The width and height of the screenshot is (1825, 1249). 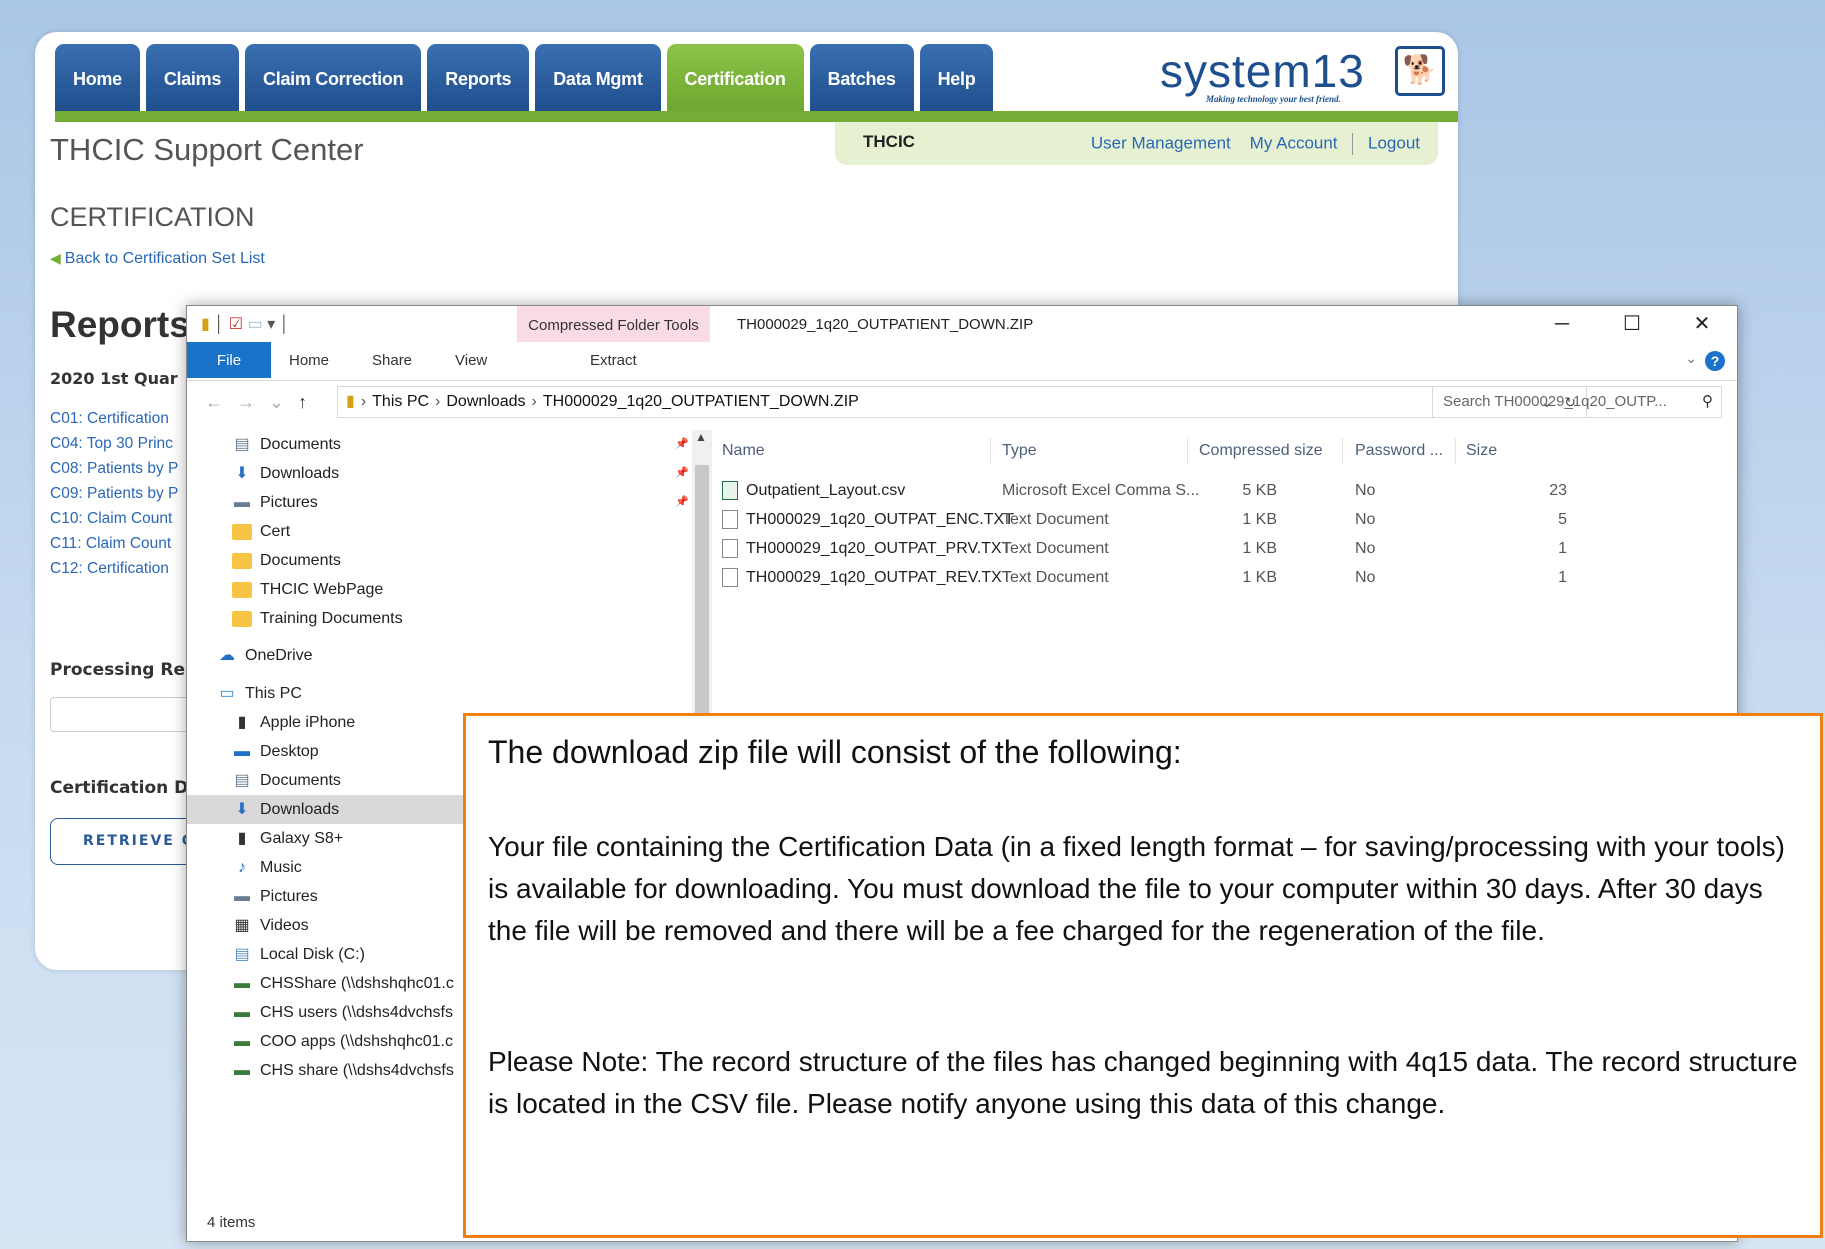 I want to click on expand-ribbon-chevron-icon: ⌄, so click(x=1691, y=358).